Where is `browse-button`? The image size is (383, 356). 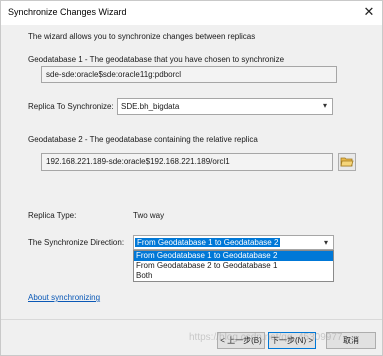
browse-button is located at coordinates (347, 162).